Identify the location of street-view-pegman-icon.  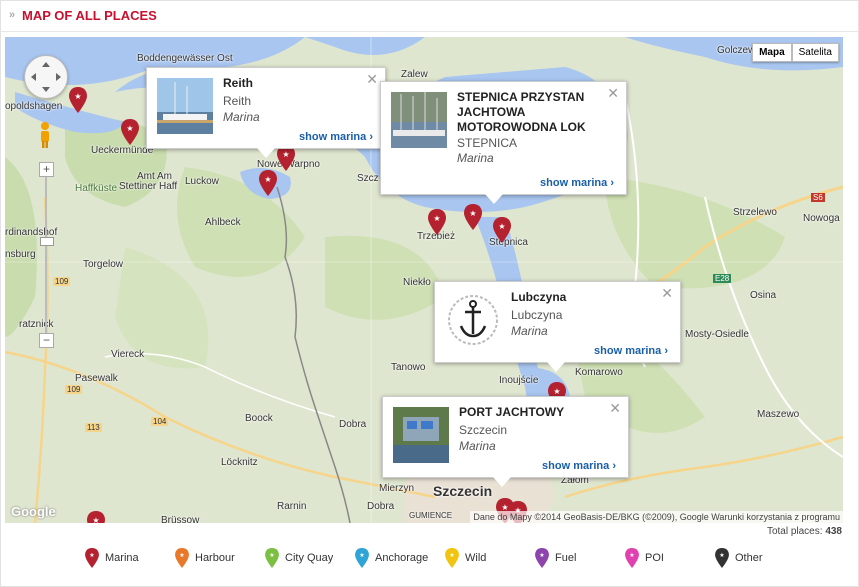
(45, 135).